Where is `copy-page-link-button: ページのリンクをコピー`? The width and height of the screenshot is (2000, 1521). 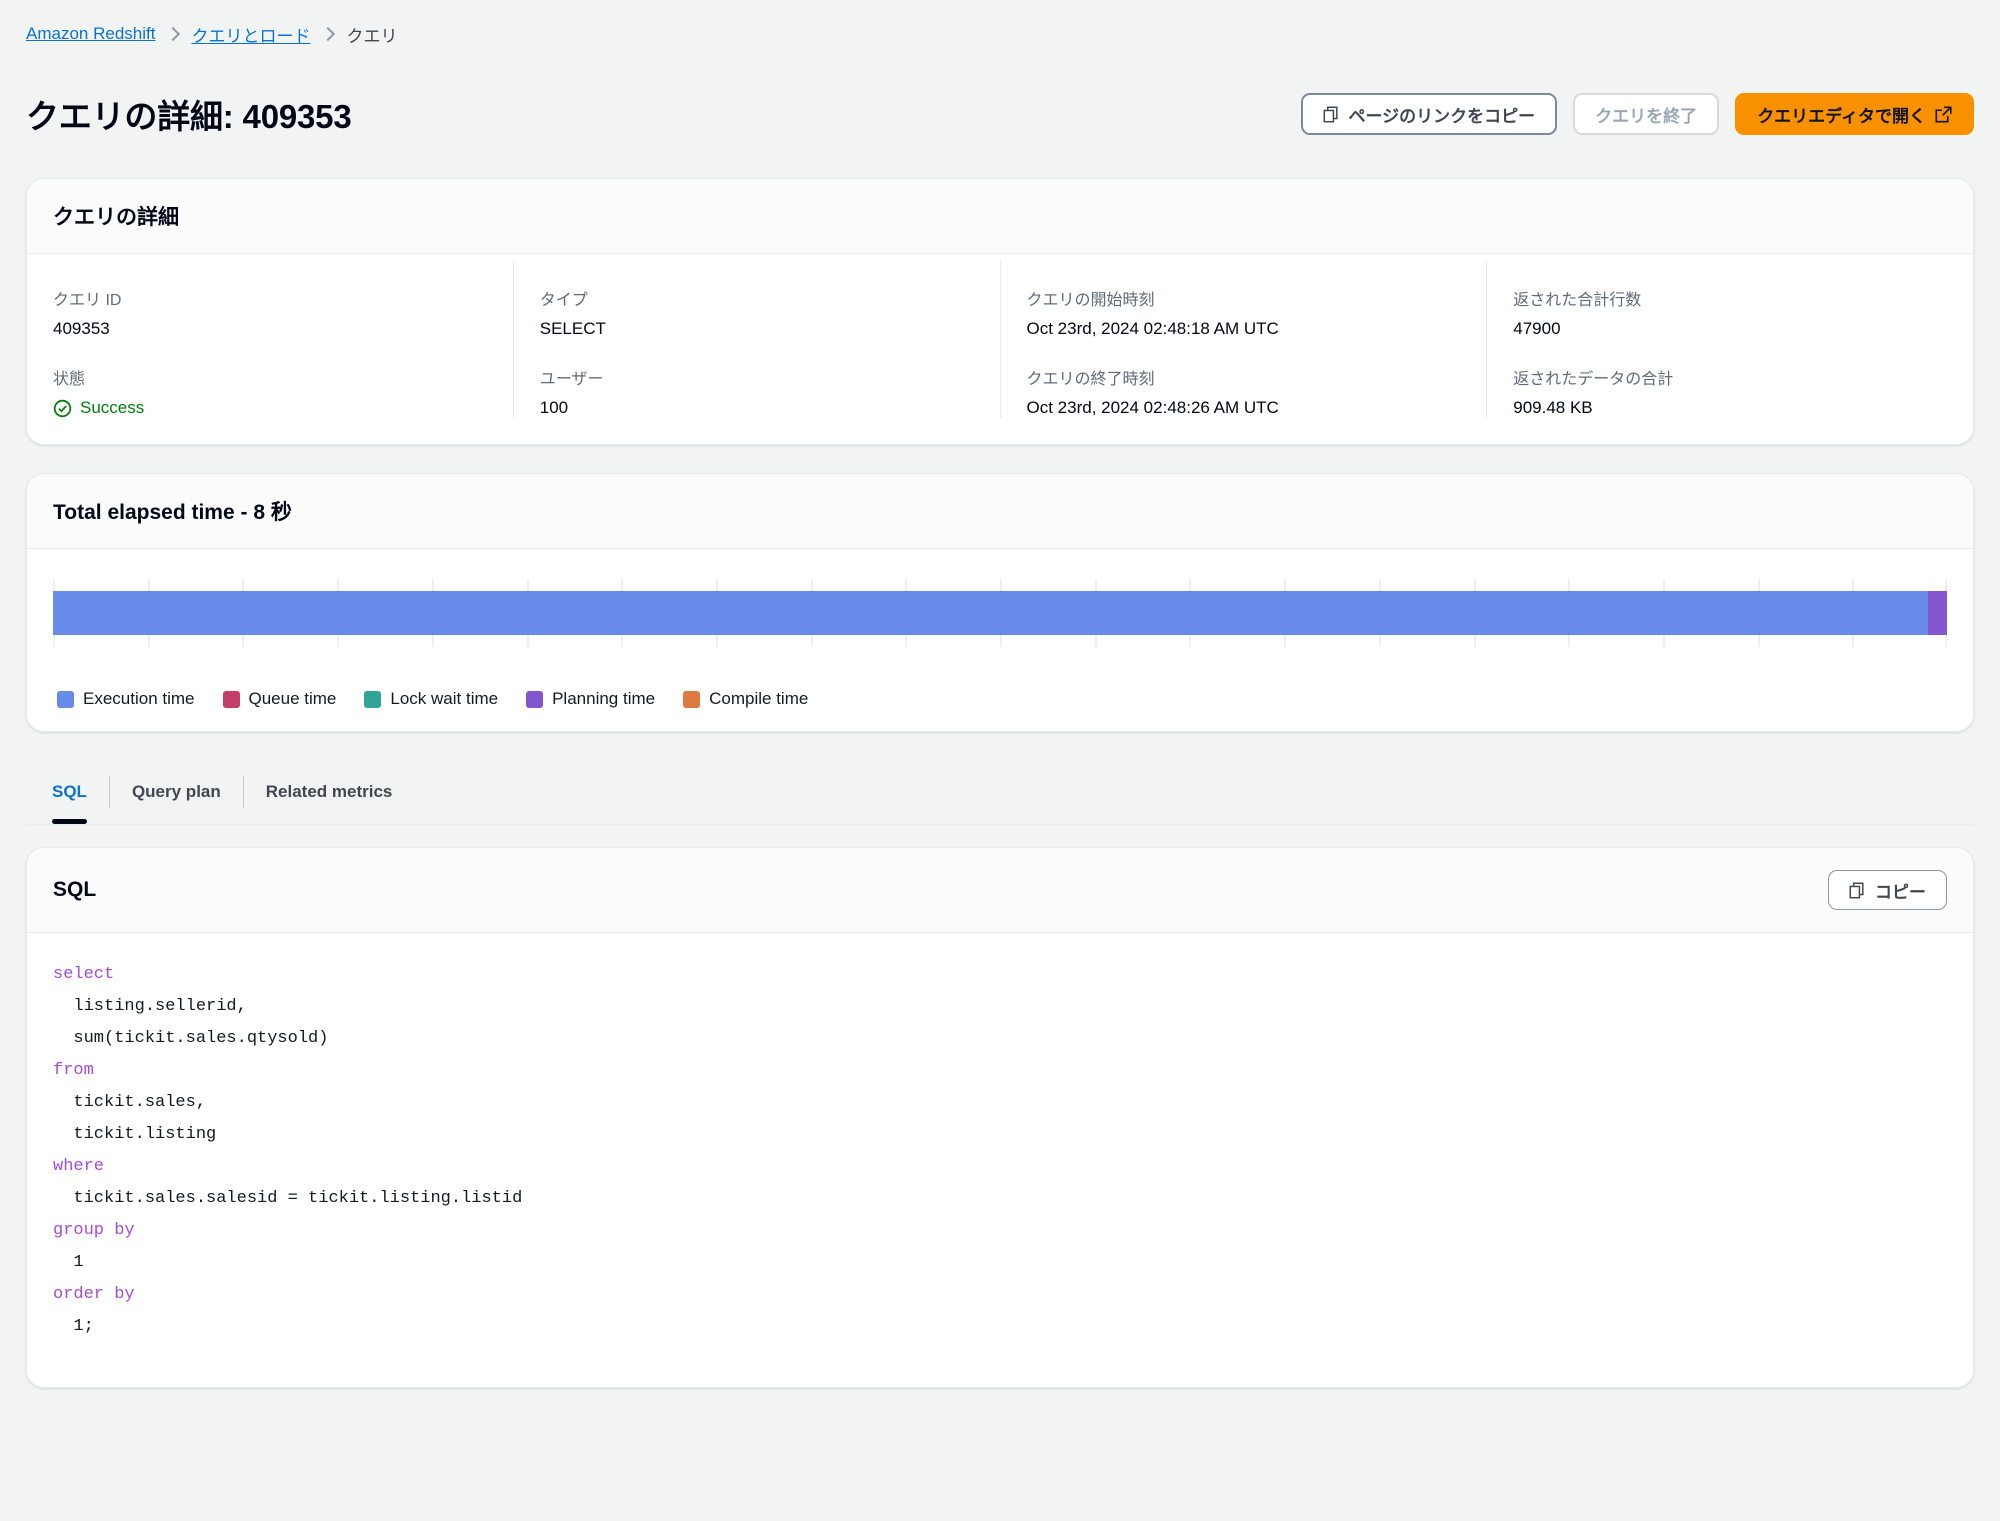 copy-page-link-button: ページのリンクをコピー is located at coordinates (1429, 114).